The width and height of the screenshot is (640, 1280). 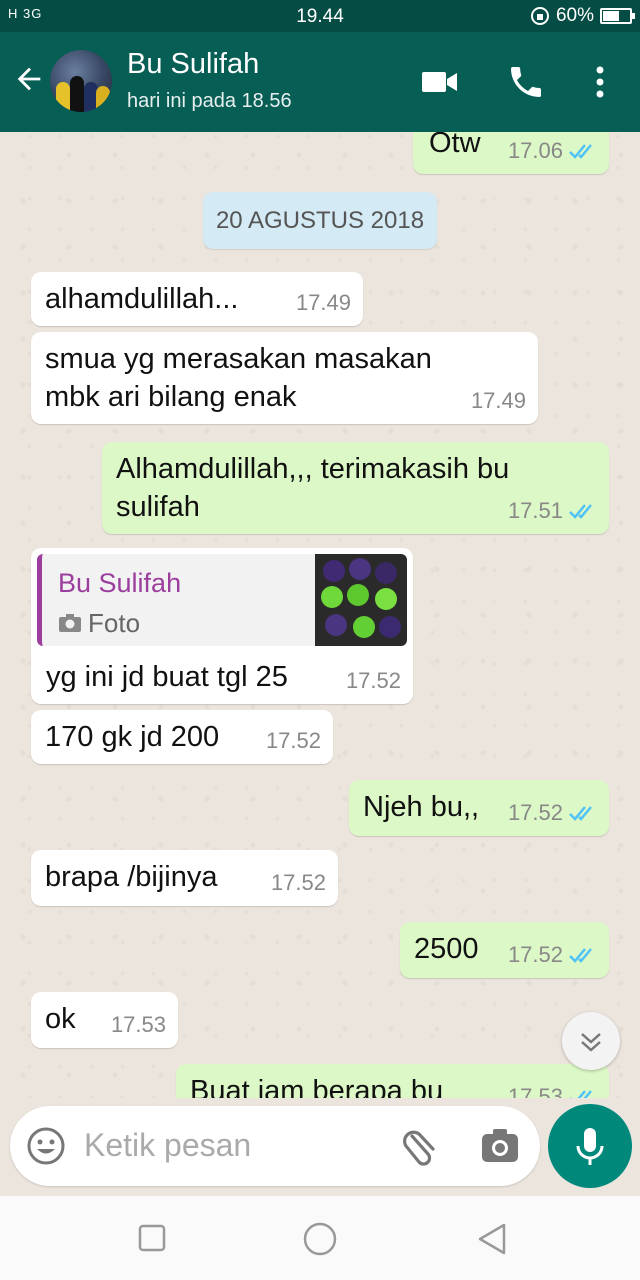 I want to click on message-bubble-incoming: ok 17.53, so click(x=104, y=1020).